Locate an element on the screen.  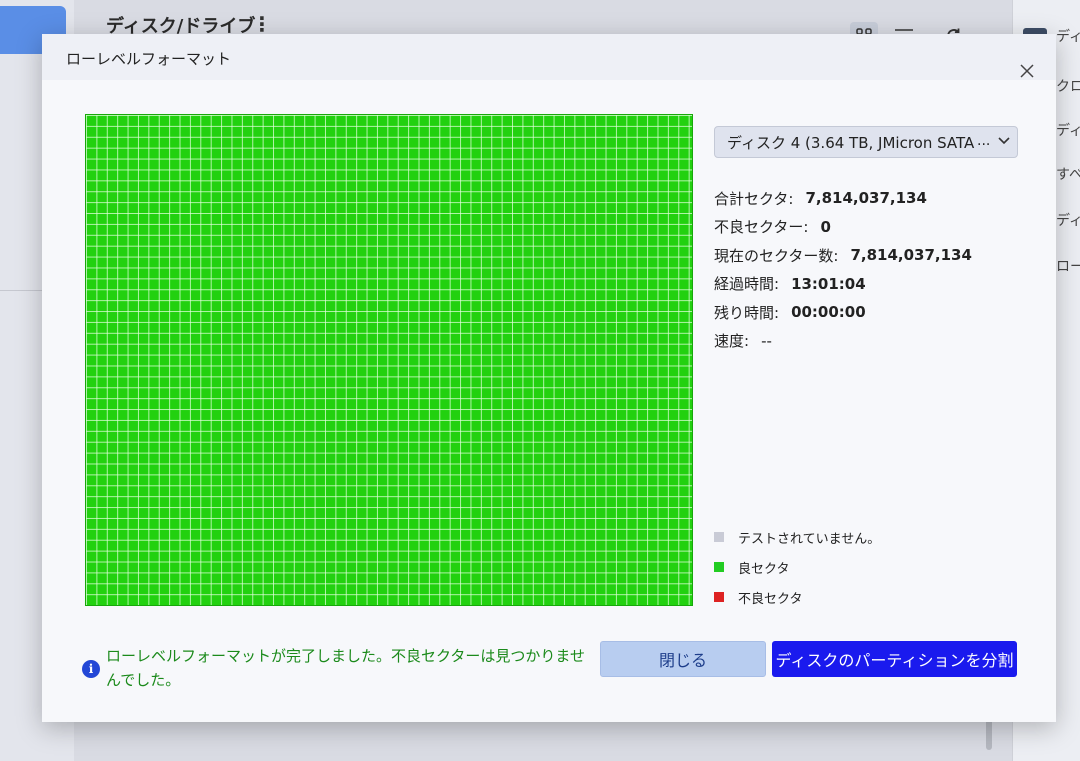
legend-untested: テストされていません。 is located at coordinates (797, 537).